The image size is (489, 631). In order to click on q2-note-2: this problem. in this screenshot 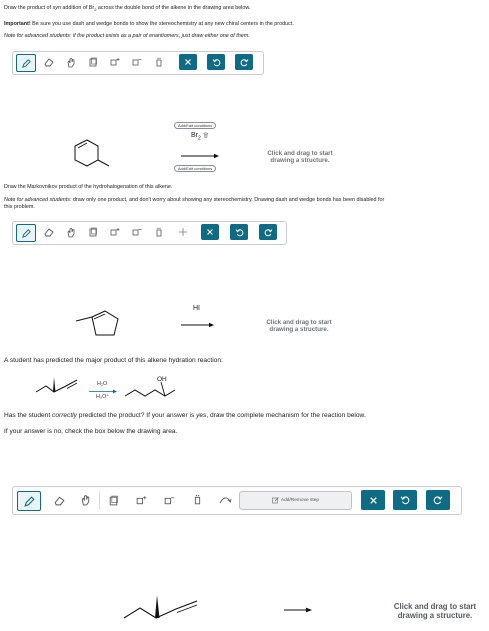, I will do `click(19, 207)`.